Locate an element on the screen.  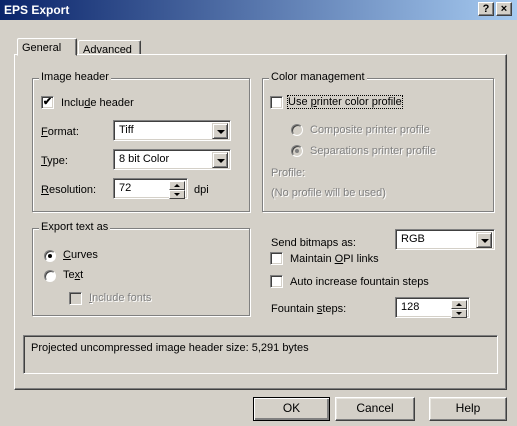
cancel-button: Cancel is located at coordinates (375, 409).